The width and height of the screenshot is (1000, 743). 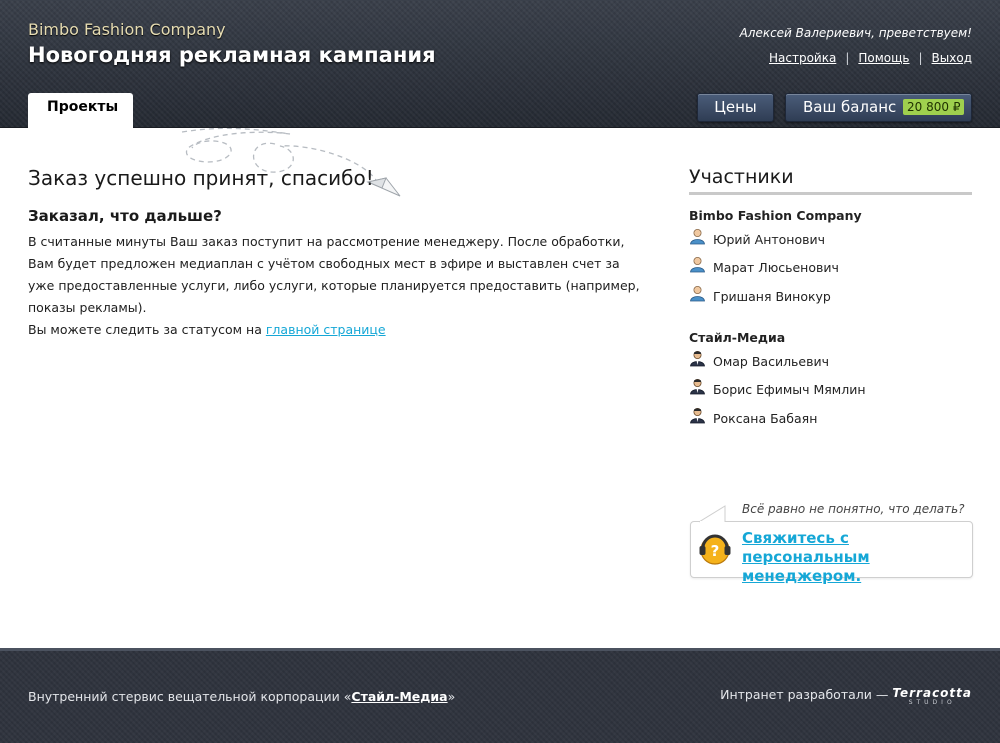 I want to click on member-item: Гришаня Винокур, so click(x=760, y=295).